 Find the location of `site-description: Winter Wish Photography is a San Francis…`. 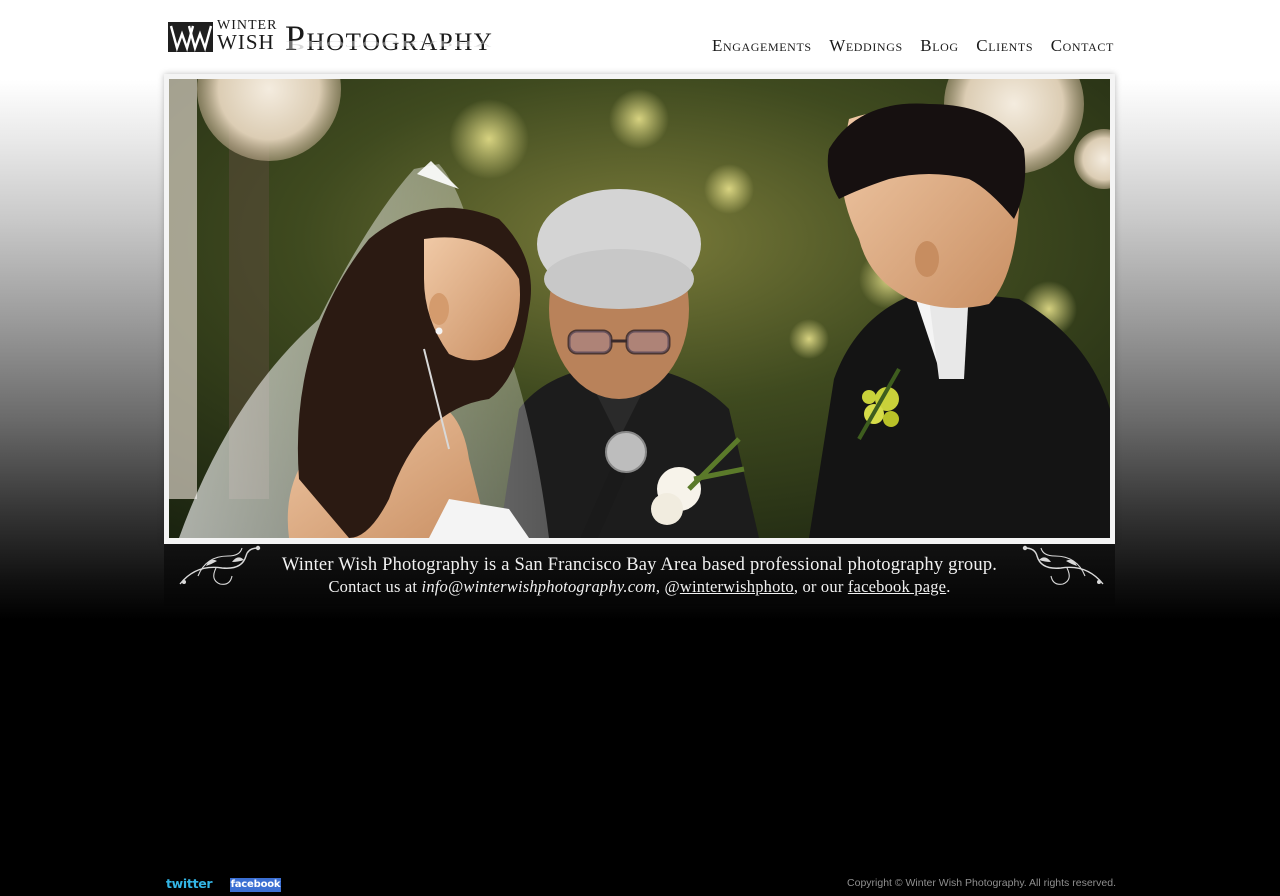

site-description: Winter Wish Photography is a San Francis… is located at coordinates (639, 565).